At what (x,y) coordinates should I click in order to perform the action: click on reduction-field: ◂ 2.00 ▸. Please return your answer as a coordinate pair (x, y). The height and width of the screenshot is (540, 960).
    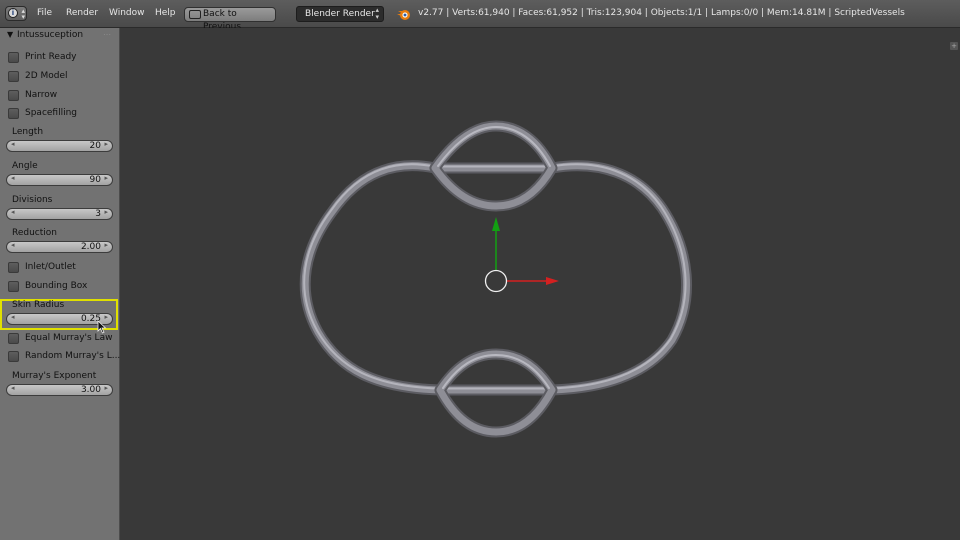
    Looking at the image, I should click on (59, 247).